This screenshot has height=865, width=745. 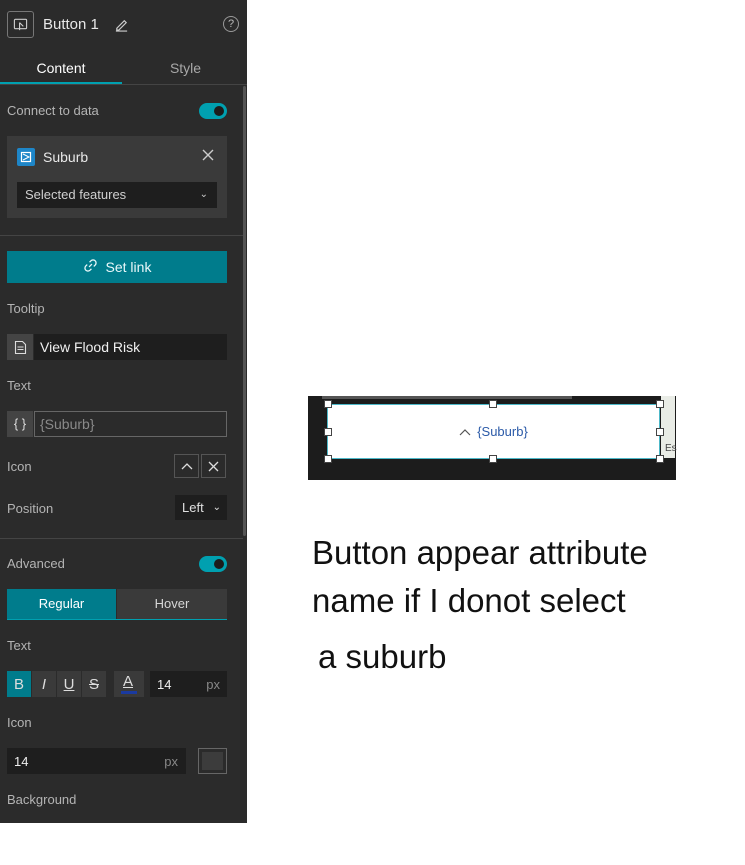 I want to click on selection-dropdown: Selected features ⌄, so click(x=117, y=195).